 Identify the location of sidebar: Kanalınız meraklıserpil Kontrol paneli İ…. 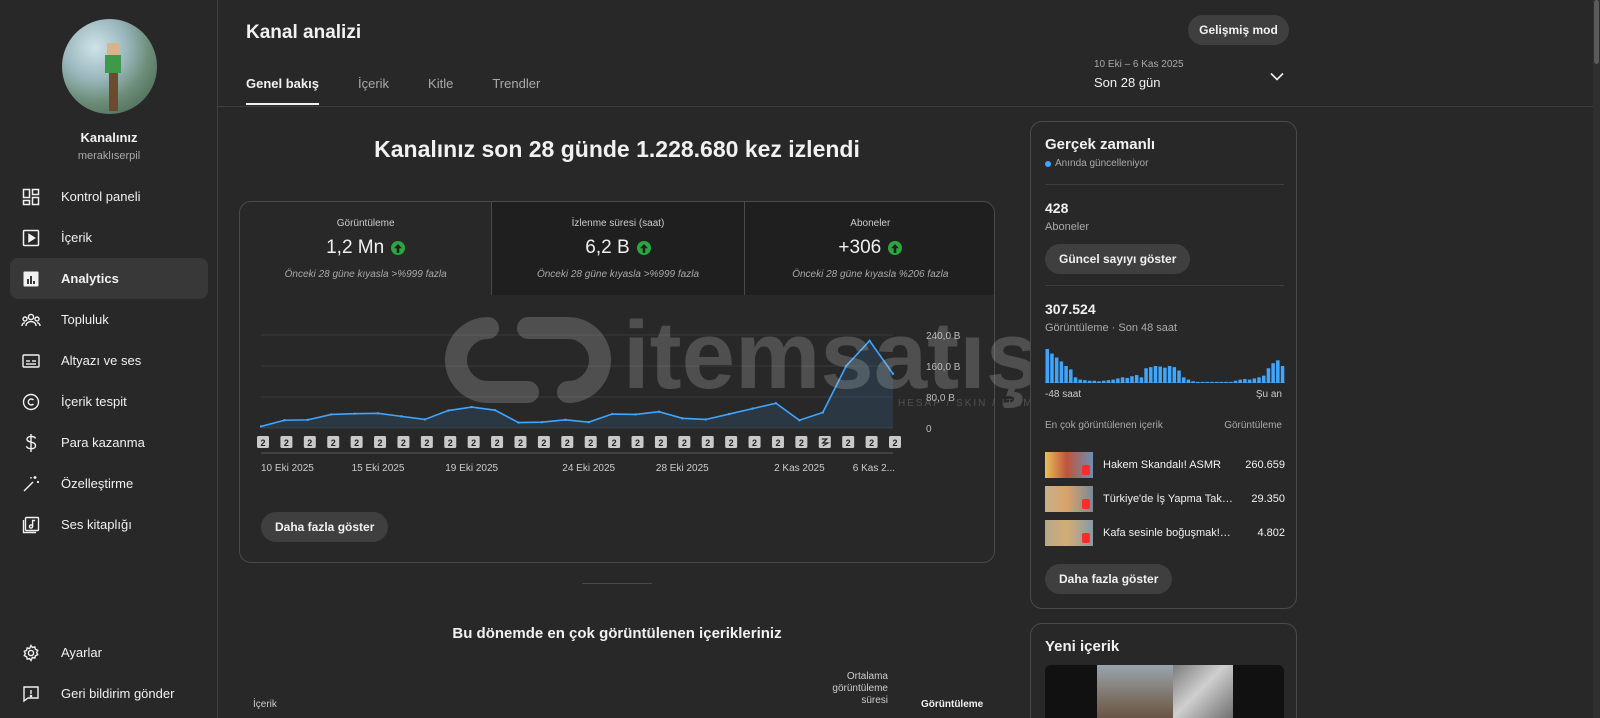
(109, 359).